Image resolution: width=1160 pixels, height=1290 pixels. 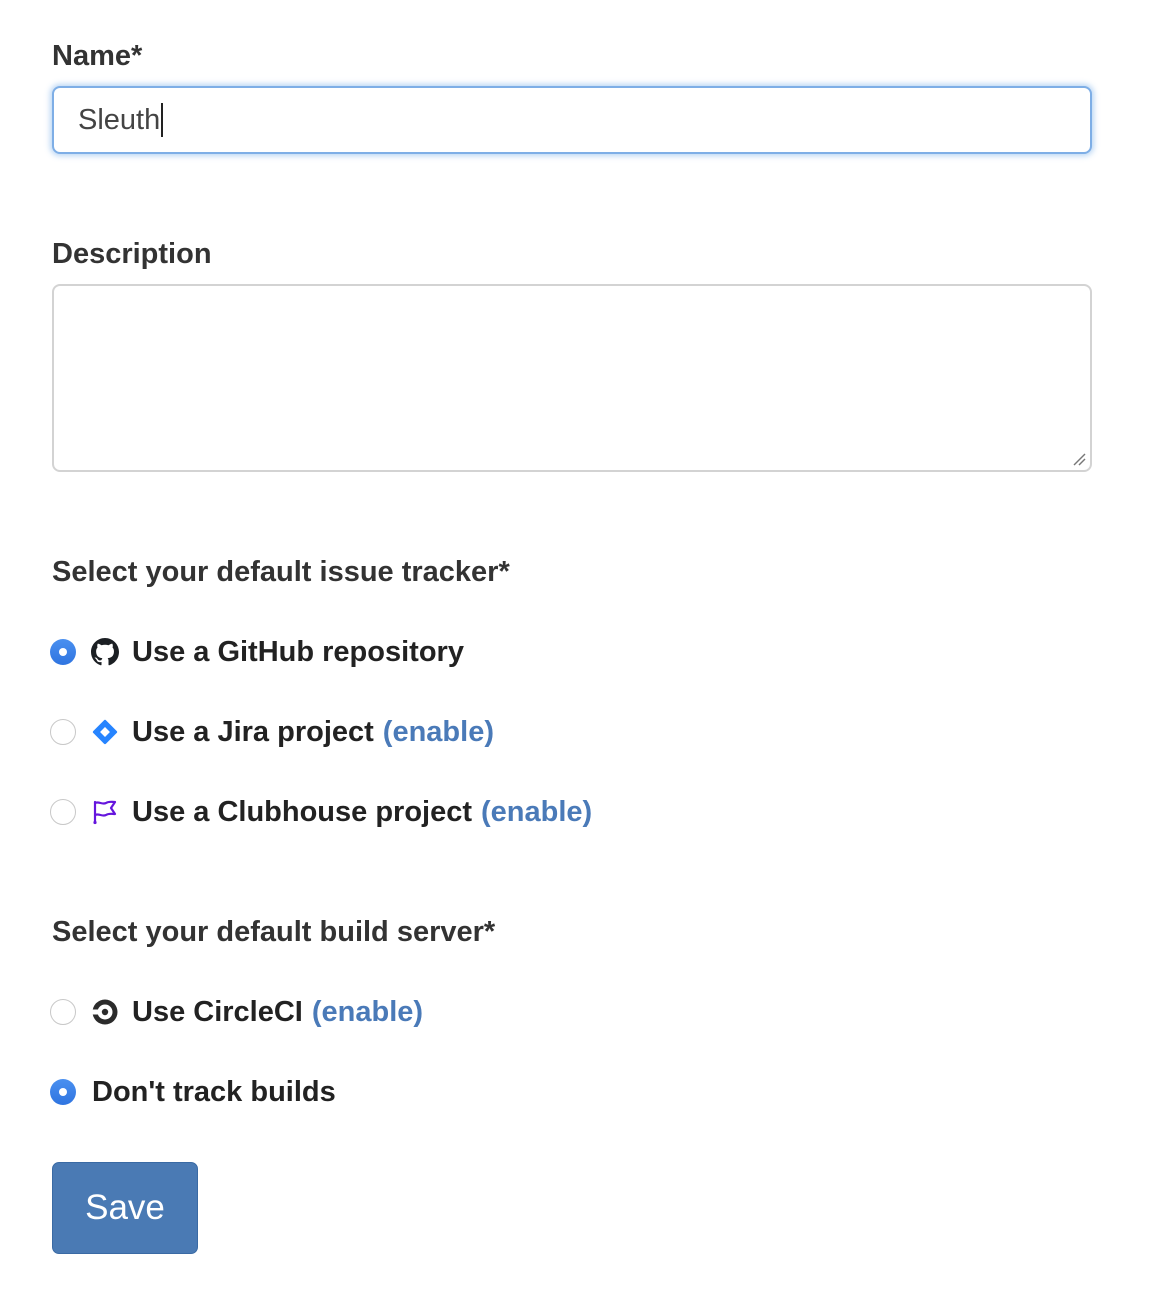 I want to click on clubhouse-radio, so click(x=63, y=812).